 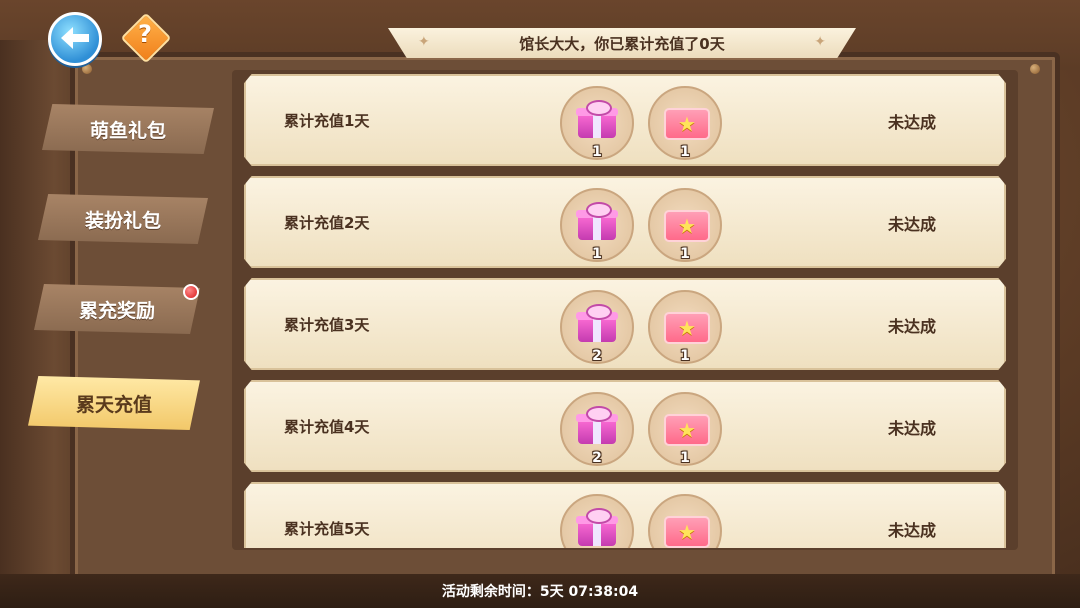 What do you see at coordinates (145, 34) in the screenshot?
I see `question-mark-icon: ?` at bounding box center [145, 34].